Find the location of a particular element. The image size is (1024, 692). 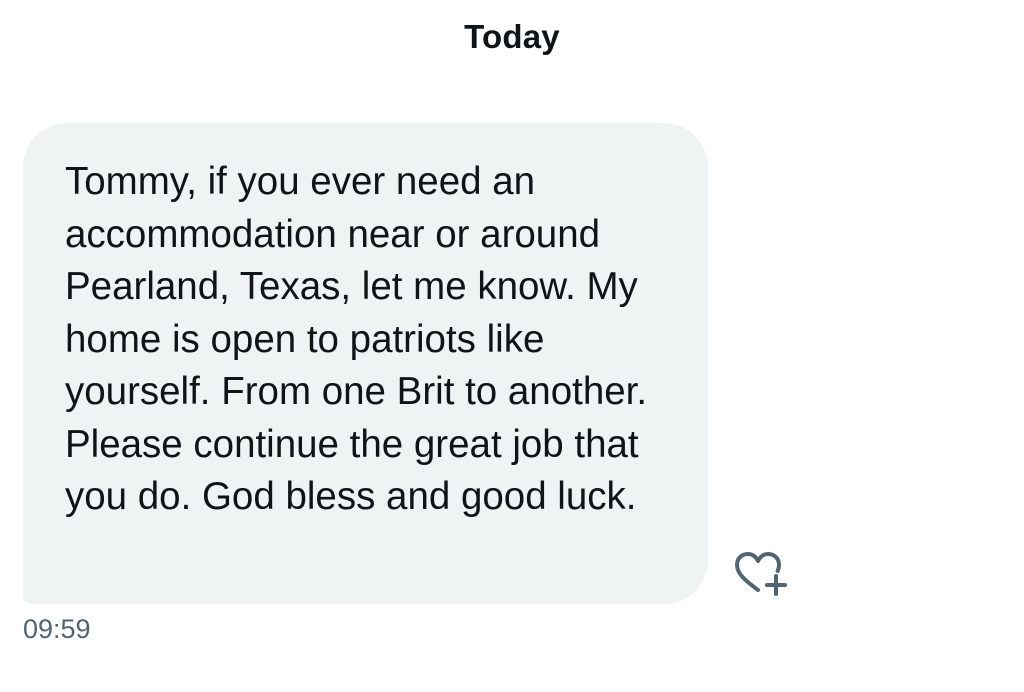

heart-plus-icon is located at coordinates (760, 574).